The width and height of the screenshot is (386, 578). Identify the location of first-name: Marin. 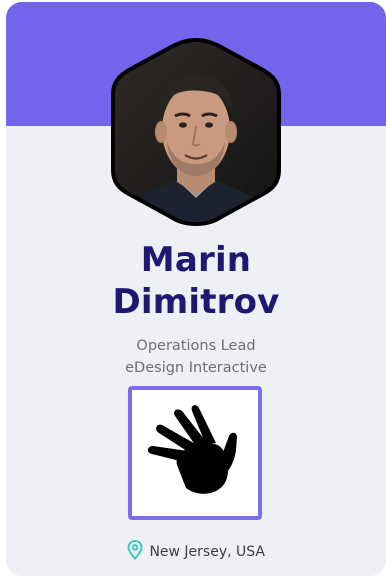
(196, 260).